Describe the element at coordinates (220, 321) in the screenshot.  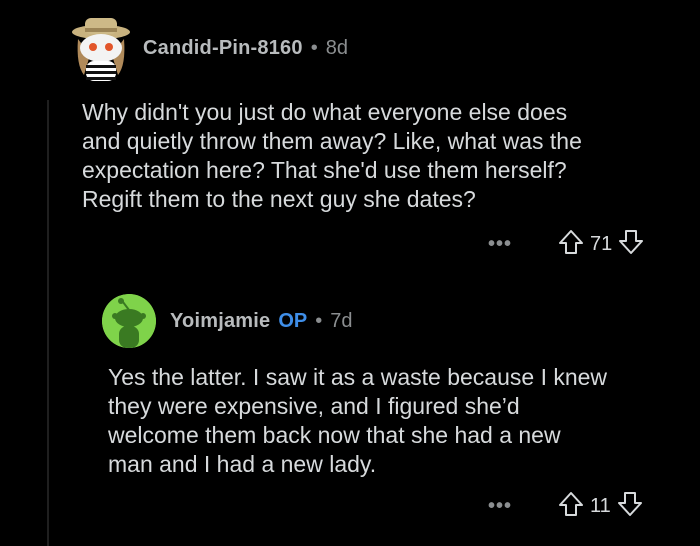
I see `username: Yoimjamie` at that location.